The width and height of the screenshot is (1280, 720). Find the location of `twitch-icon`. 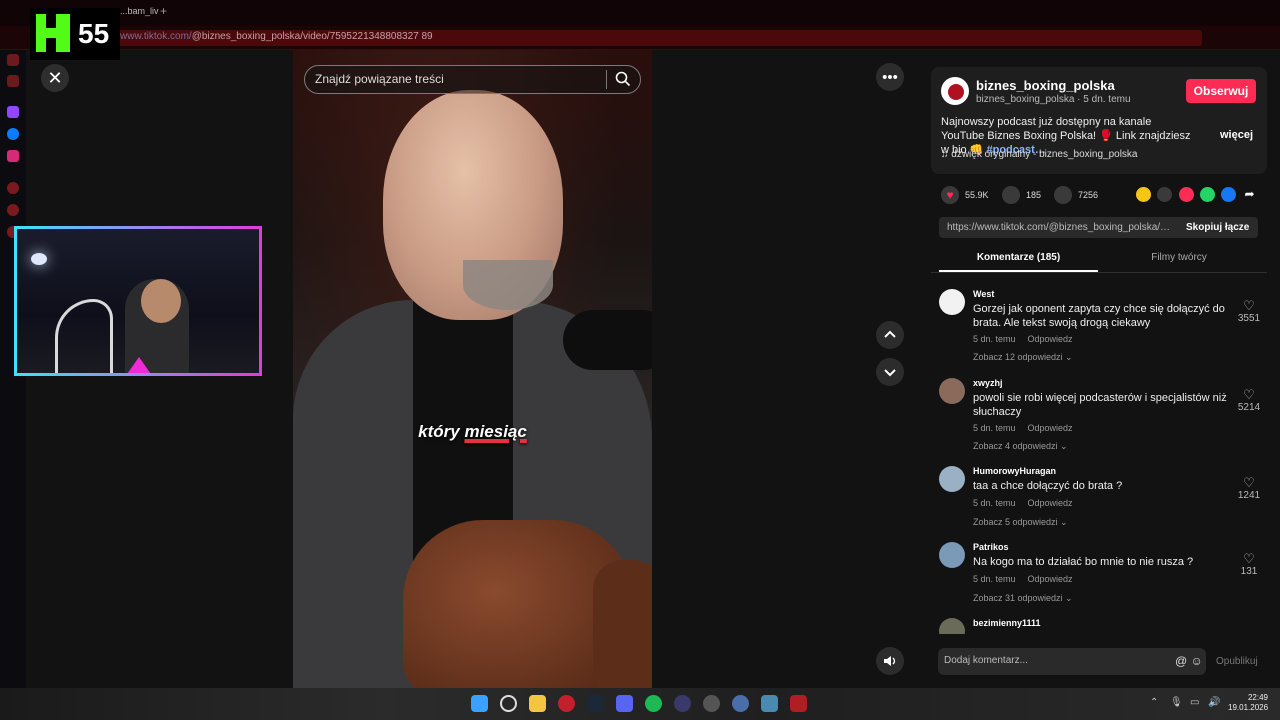

twitch-icon is located at coordinates (13, 112).